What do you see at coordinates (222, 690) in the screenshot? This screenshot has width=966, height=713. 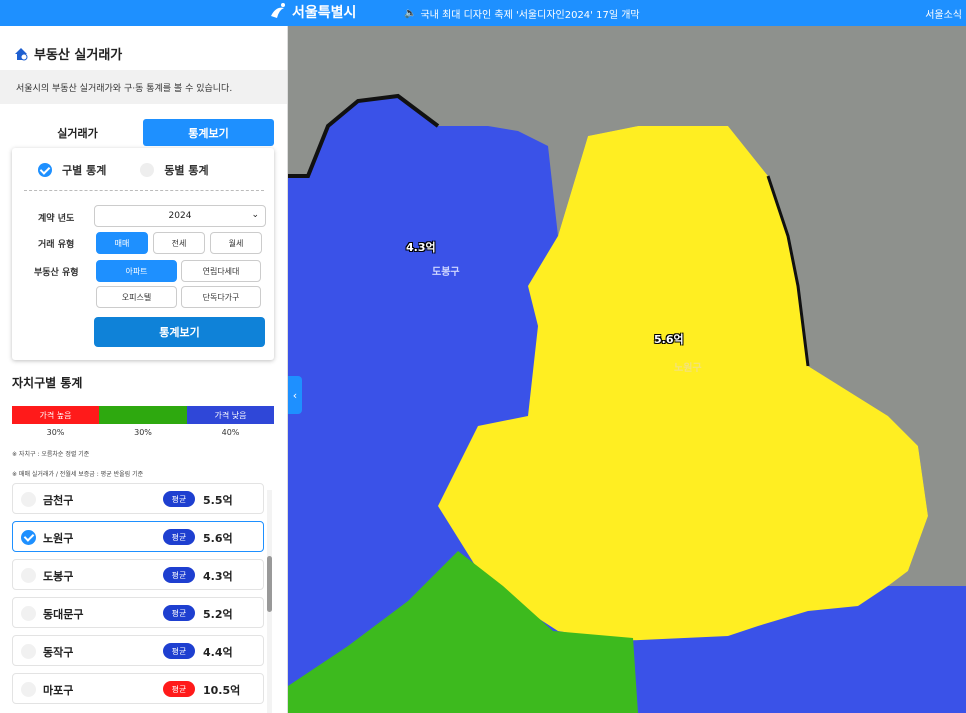 I see `district-price: 10.5억` at bounding box center [222, 690].